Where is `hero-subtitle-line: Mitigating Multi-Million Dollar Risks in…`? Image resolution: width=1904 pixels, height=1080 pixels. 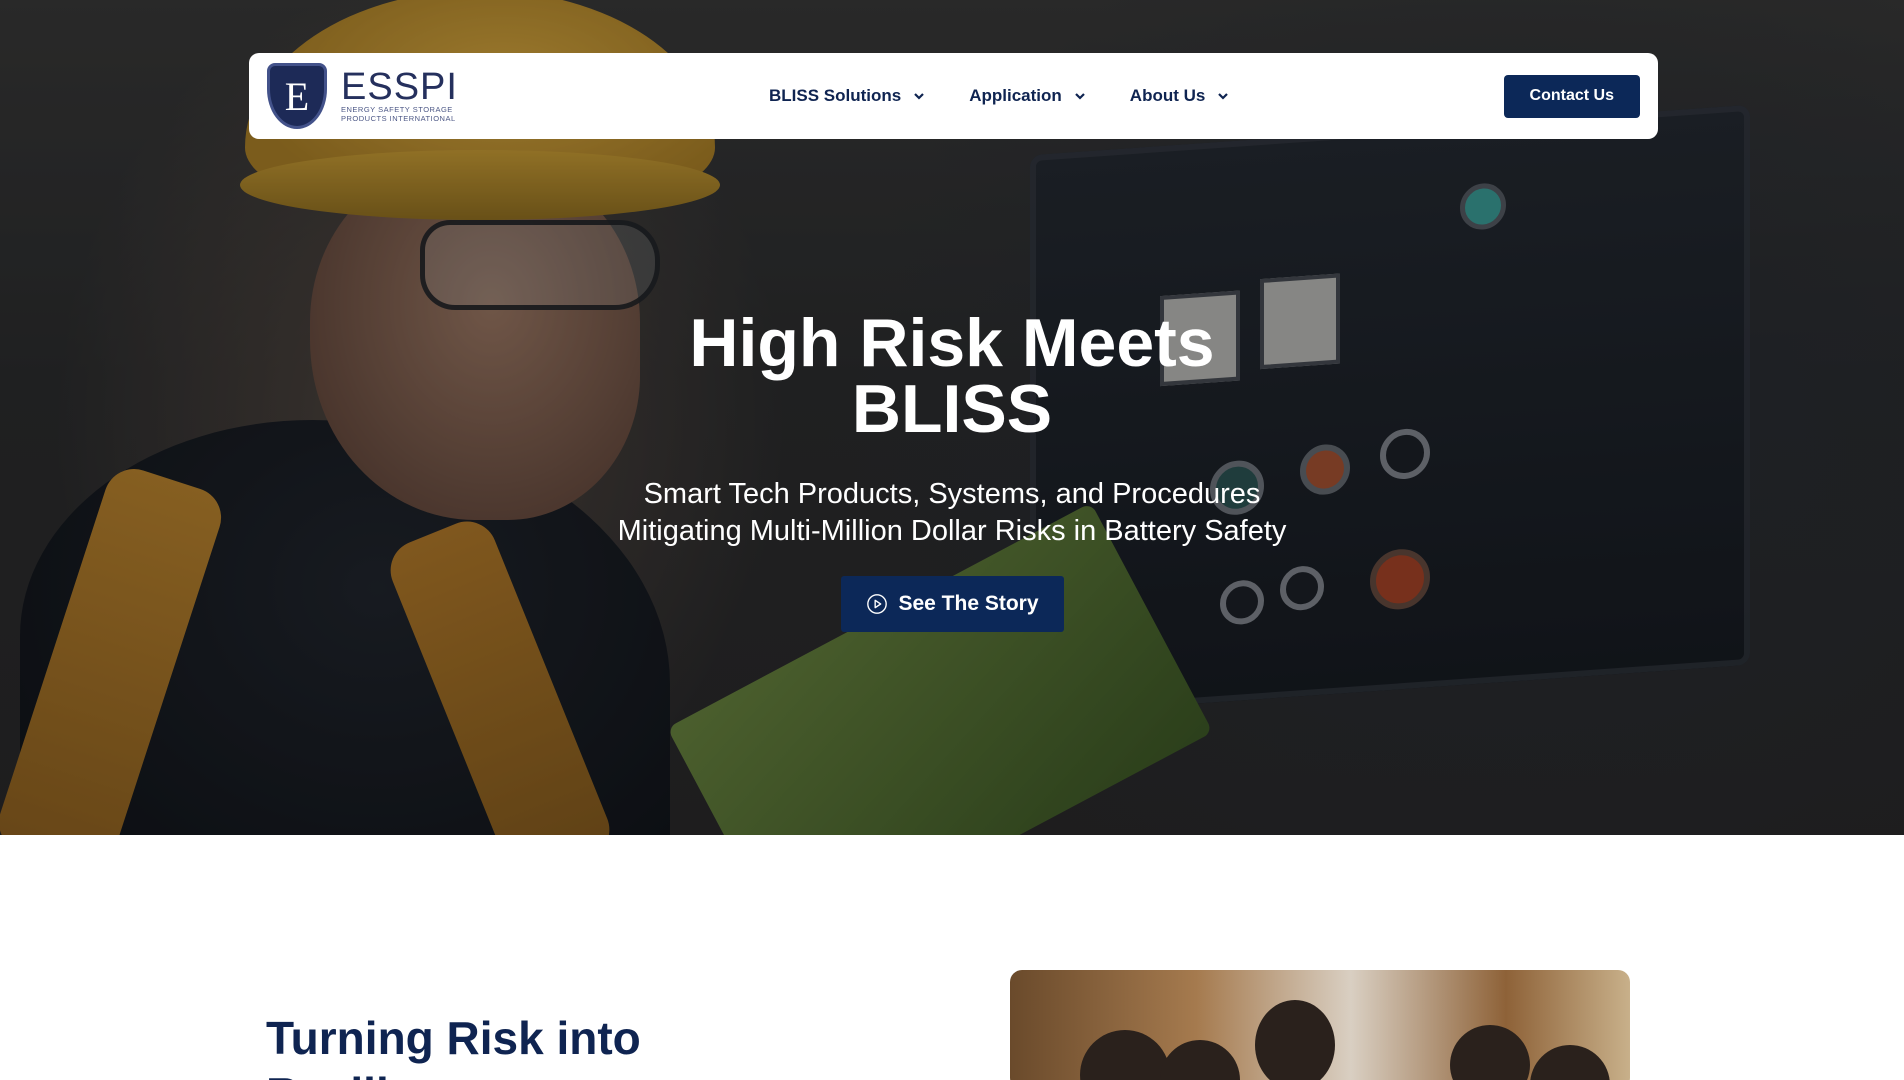
hero-subtitle-line: Mitigating Multi-Million Dollar Risks in… is located at coordinates (952, 531).